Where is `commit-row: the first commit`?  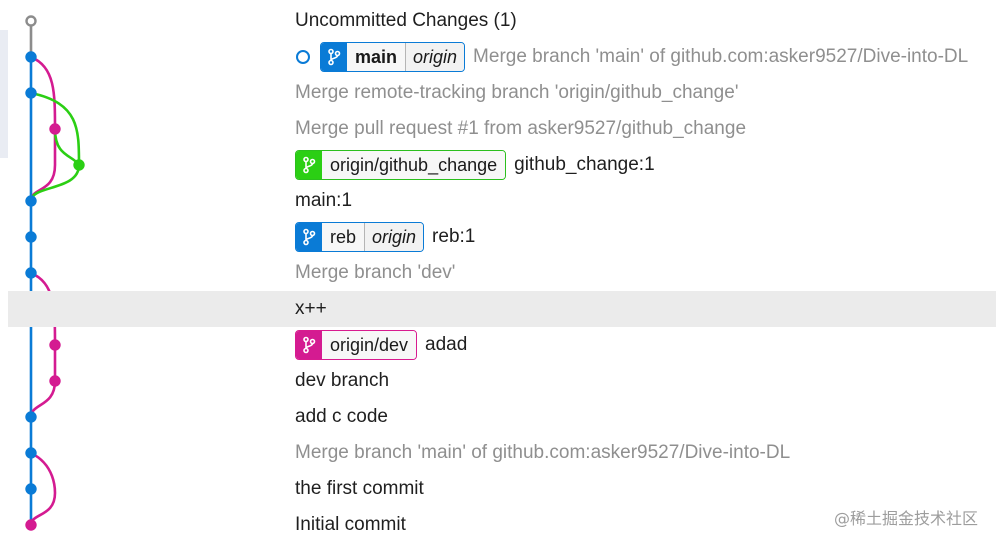 commit-row: the first commit is located at coordinates (641, 489).